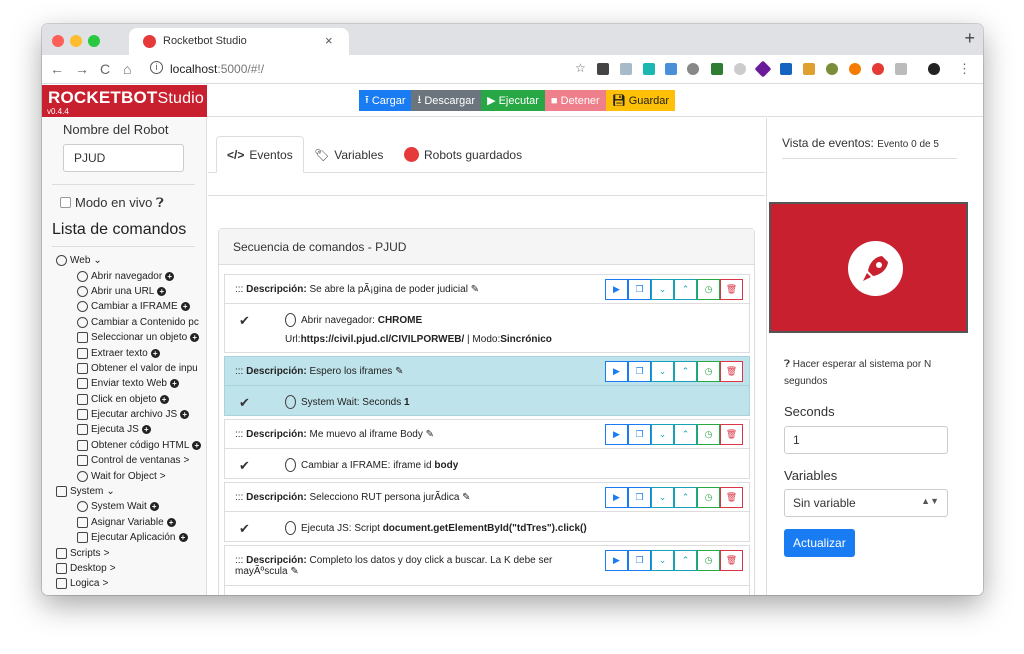 The height and width of the screenshot is (654, 1024). Describe the element at coordinates (123, 158) in the screenshot. I see `robot-name-input: PJUD` at that location.